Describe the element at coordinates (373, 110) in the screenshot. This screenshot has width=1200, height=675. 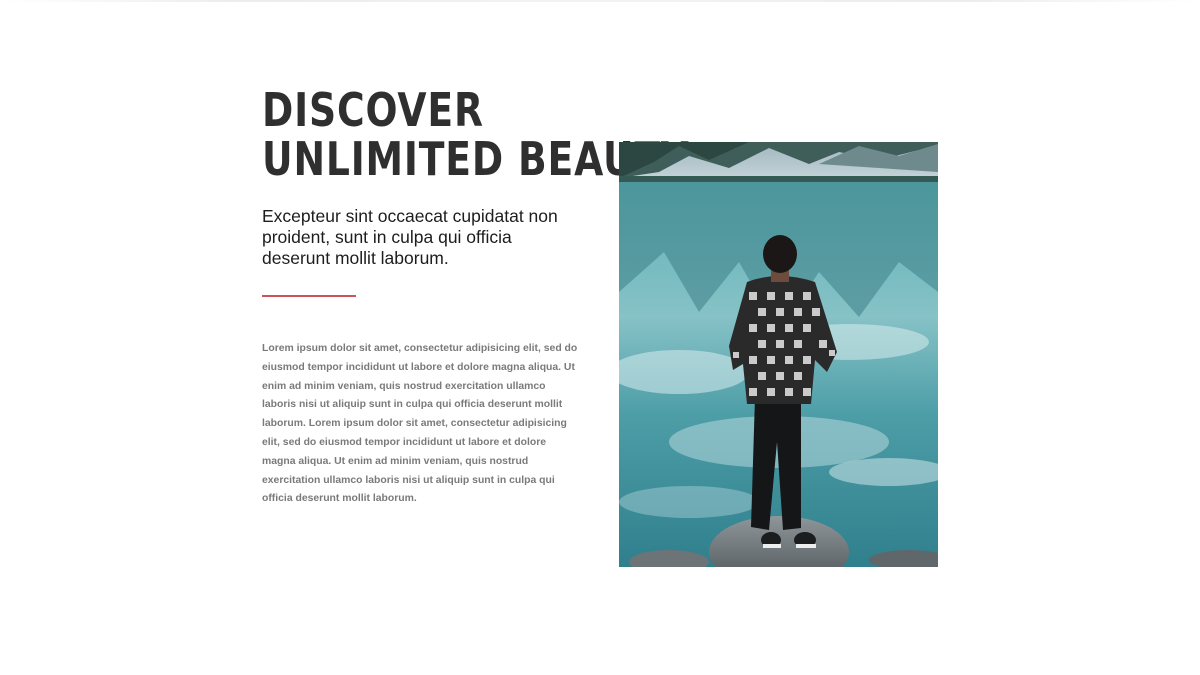
I see `page-title-line-1: DISCOVER` at that location.